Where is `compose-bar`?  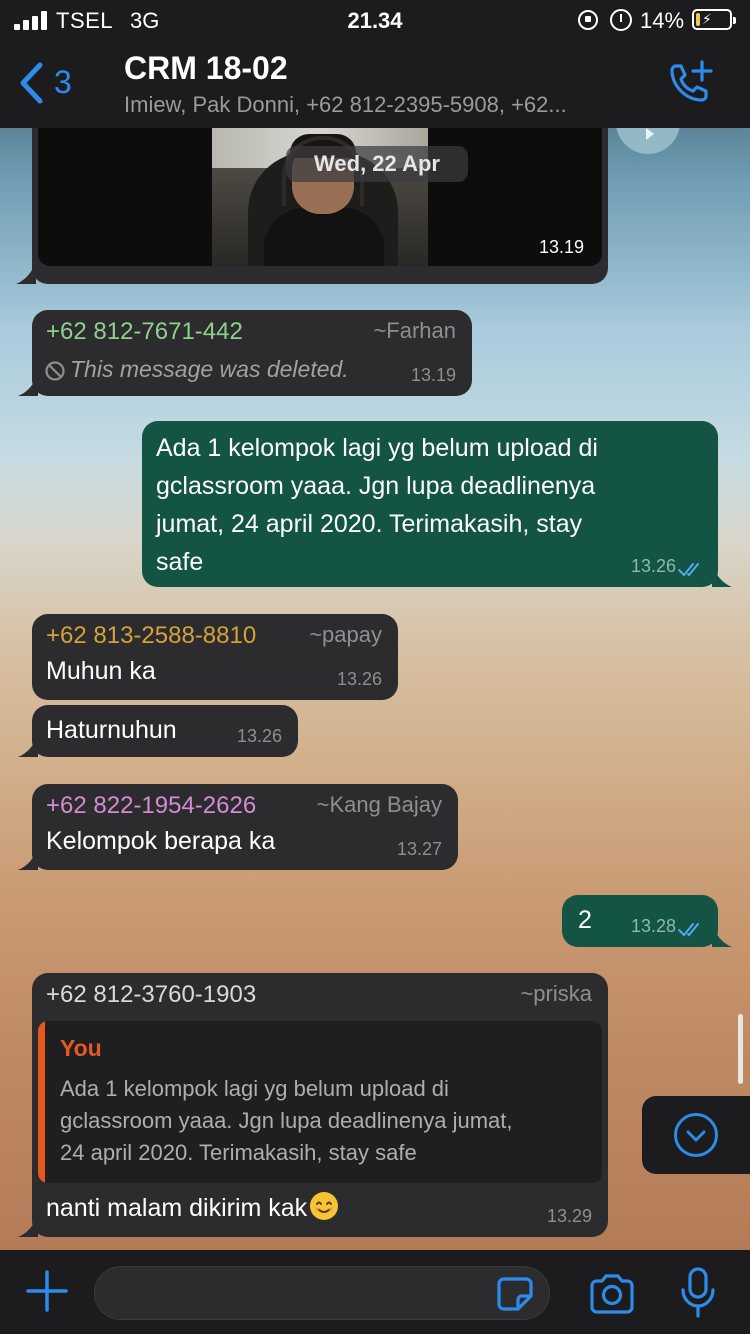 compose-bar is located at coordinates (375, 1292).